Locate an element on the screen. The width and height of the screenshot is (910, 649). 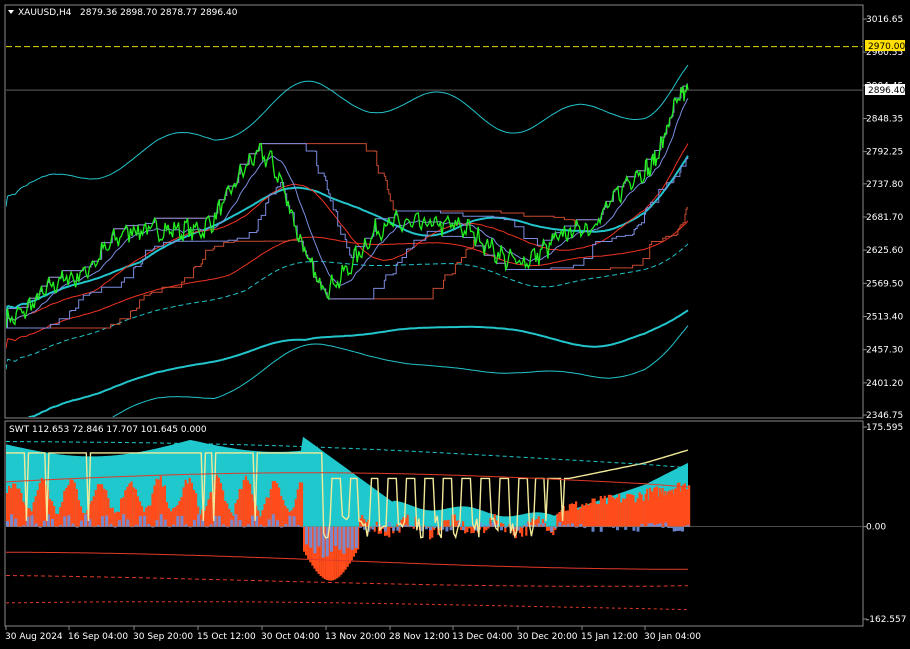
indicator-tick-label: 175.595 is located at coordinates (884, 428).